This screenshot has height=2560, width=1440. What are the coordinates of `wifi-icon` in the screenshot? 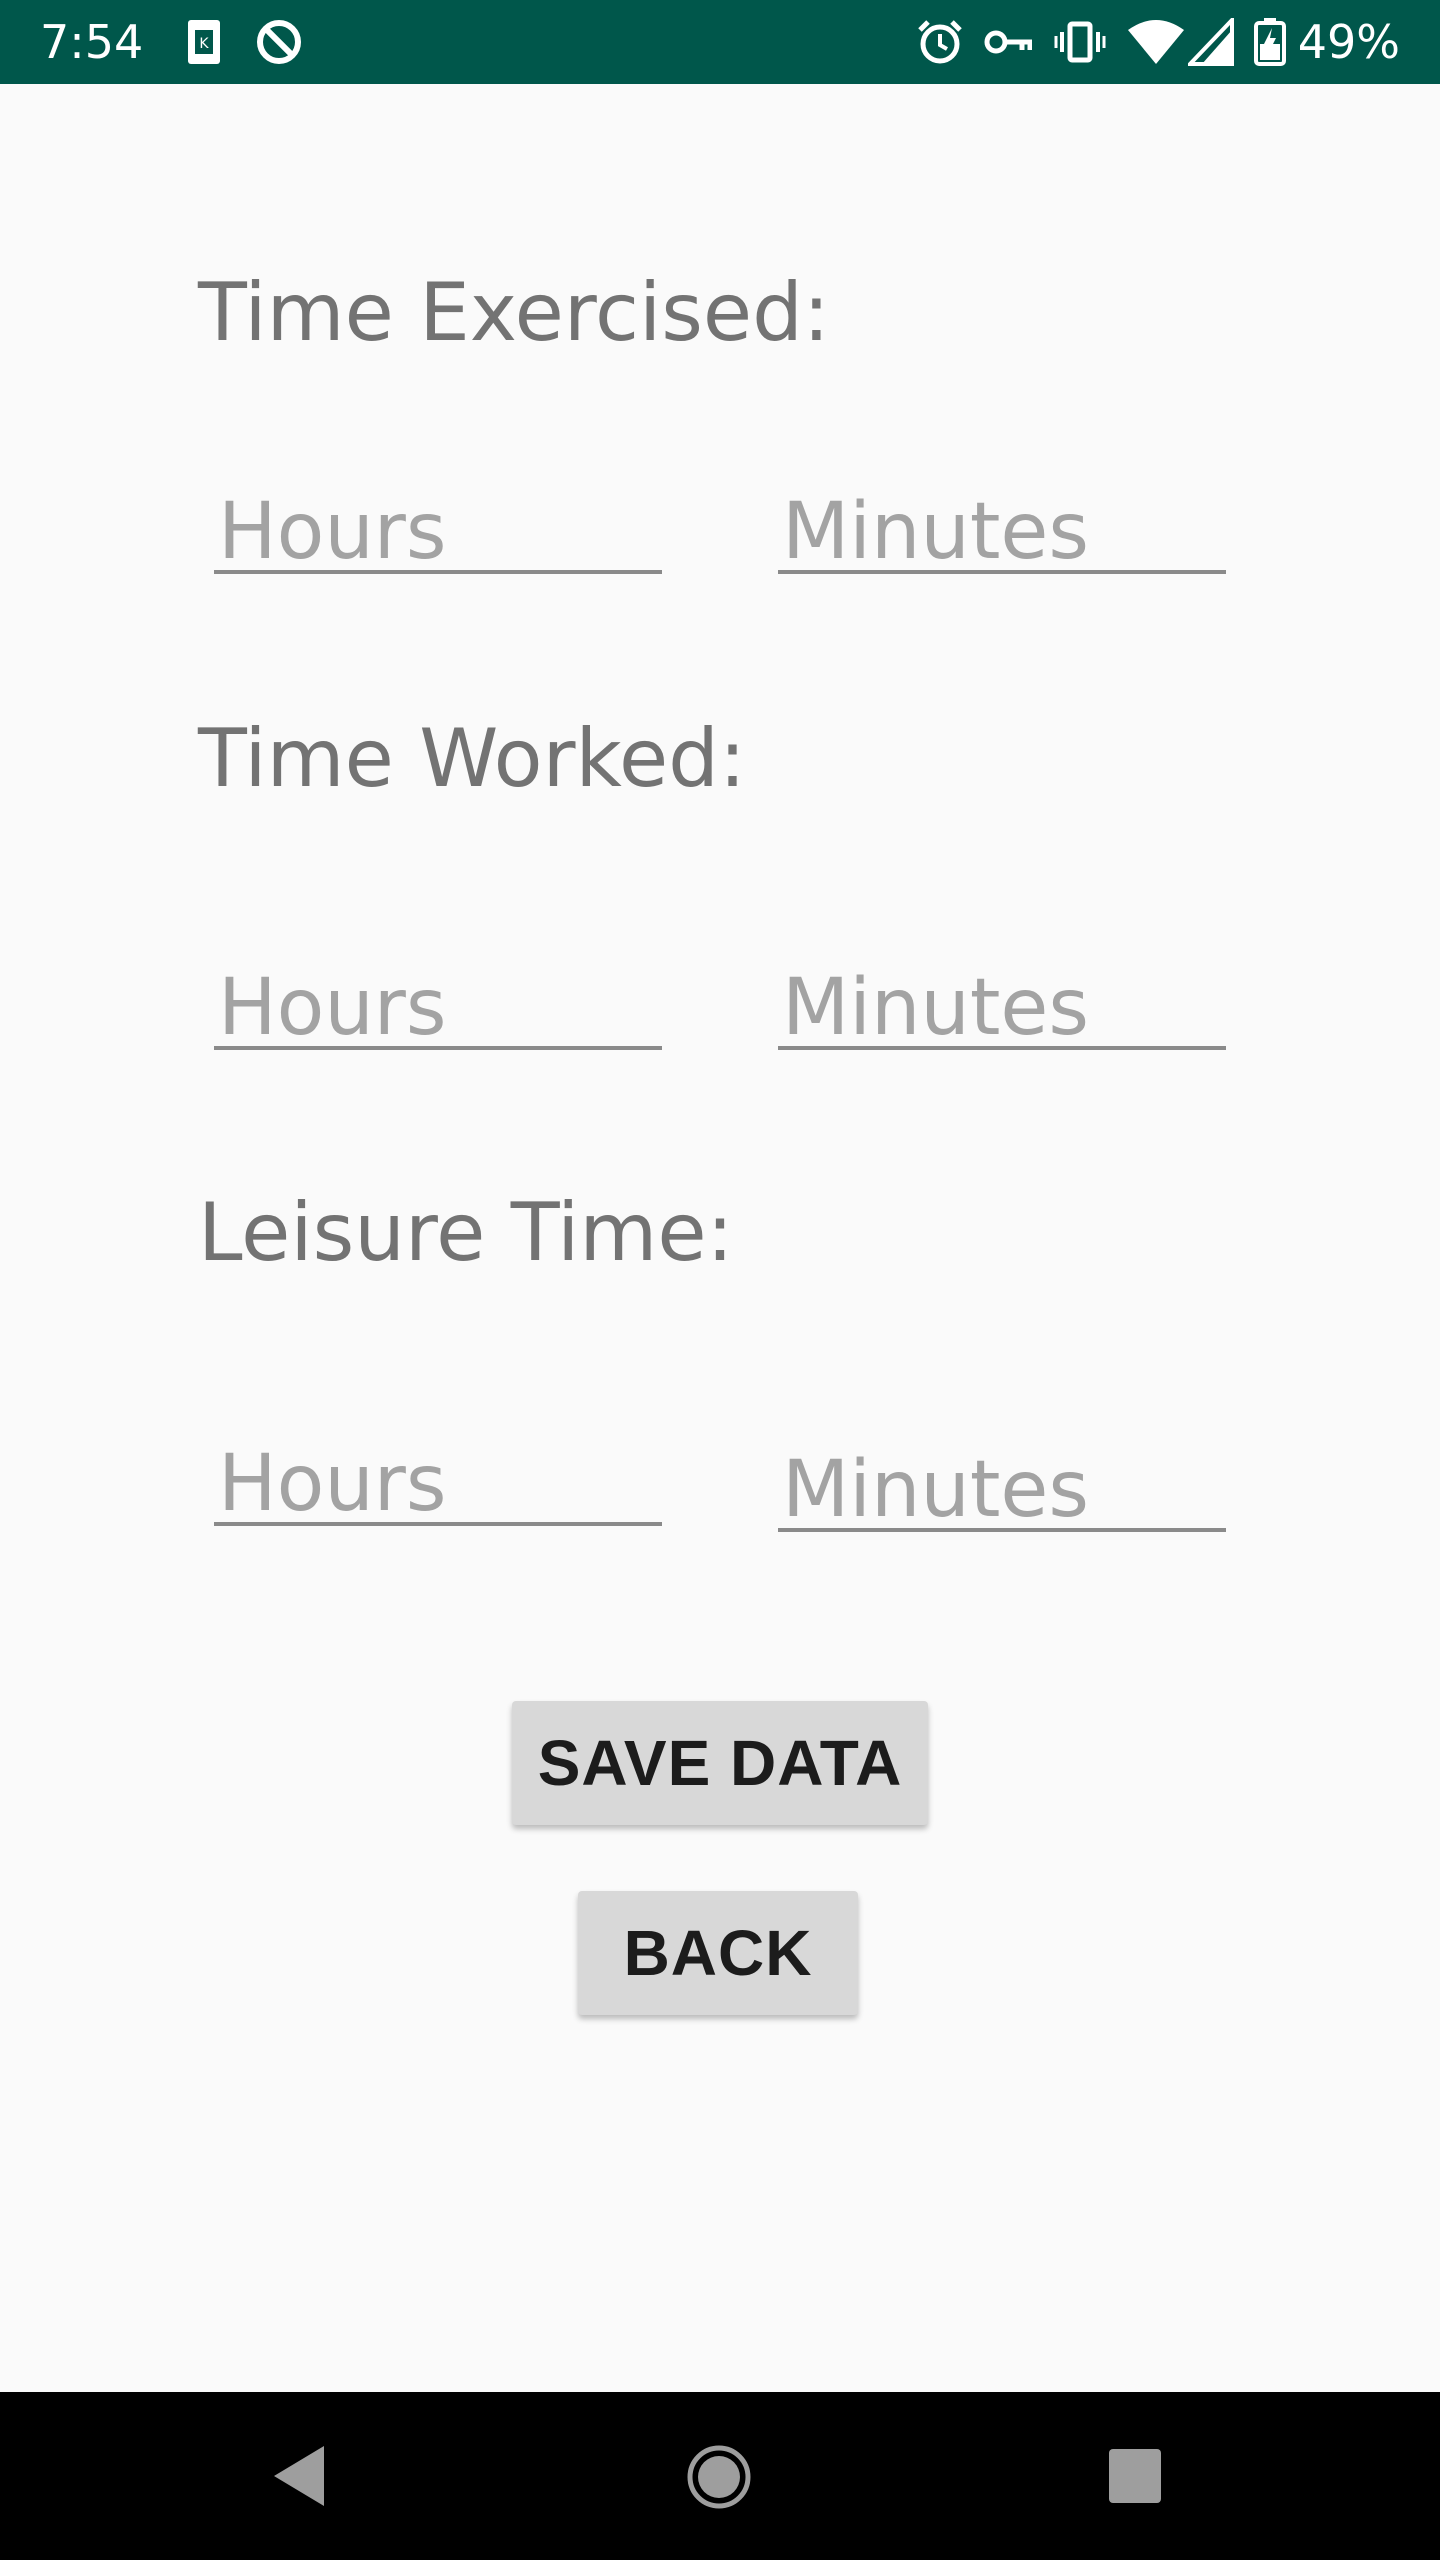 It's located at (1156, 42).